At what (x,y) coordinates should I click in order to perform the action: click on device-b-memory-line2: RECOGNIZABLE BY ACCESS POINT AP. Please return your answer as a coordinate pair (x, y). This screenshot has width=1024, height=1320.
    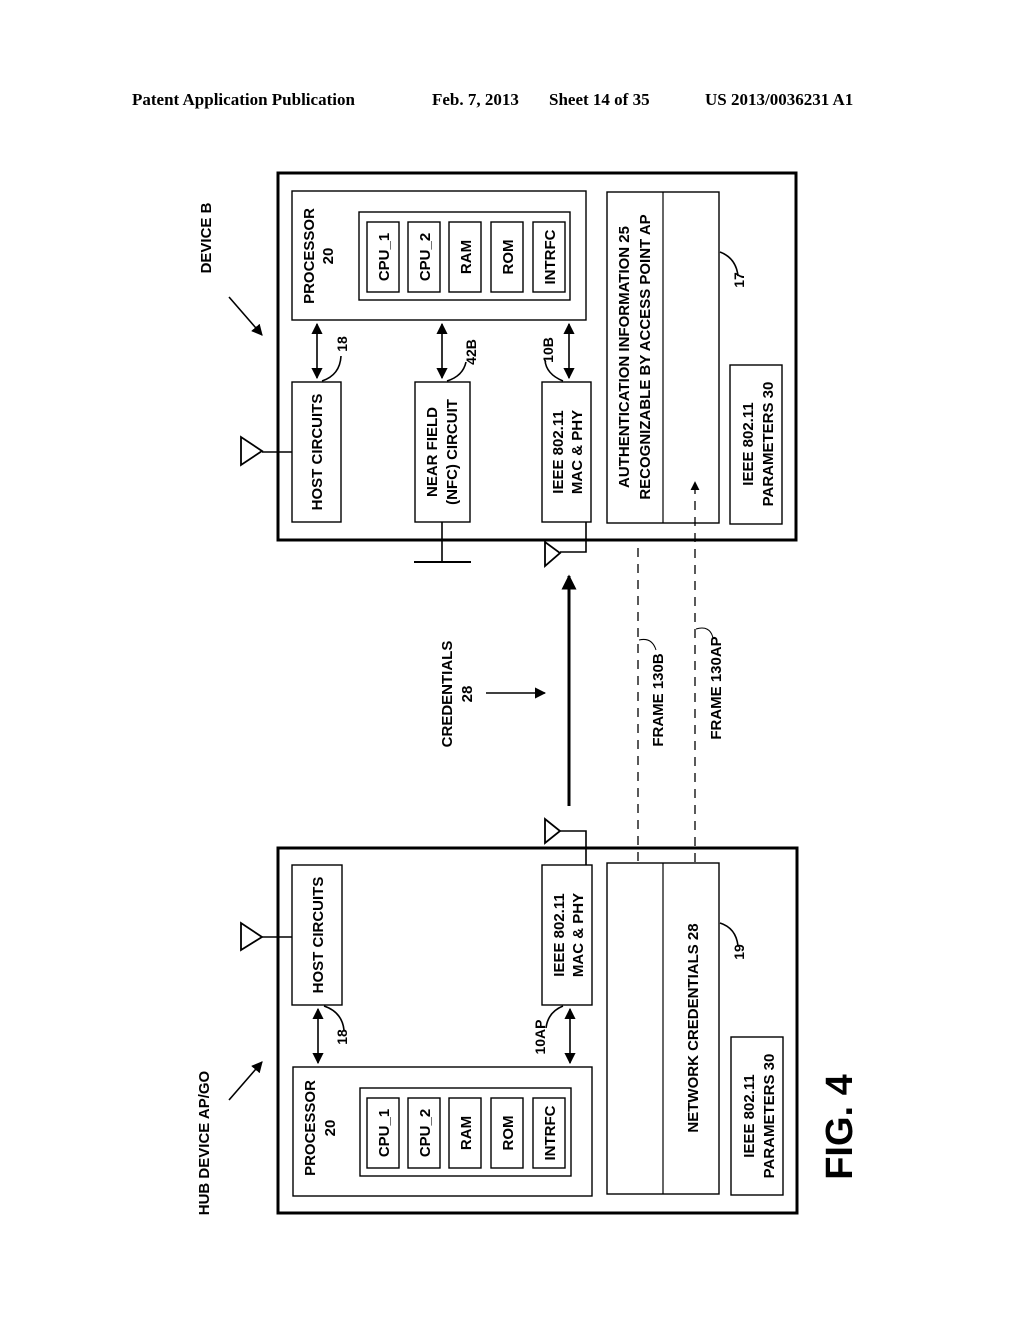
    Looking at the image, I should click on (645, 356).